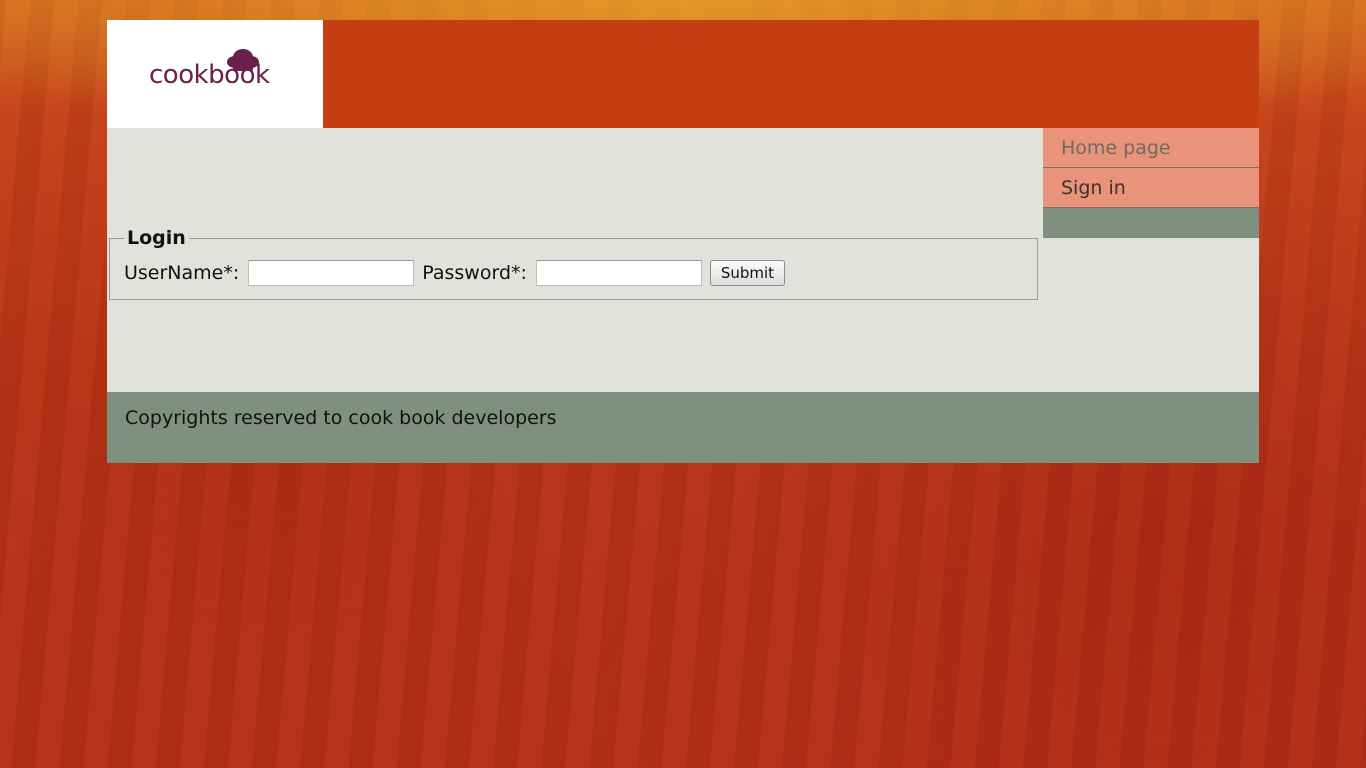 This screenshot has height=768, width=1366. I want to click on sidebar-nav: Home page Sign in, so click(1151, 183).